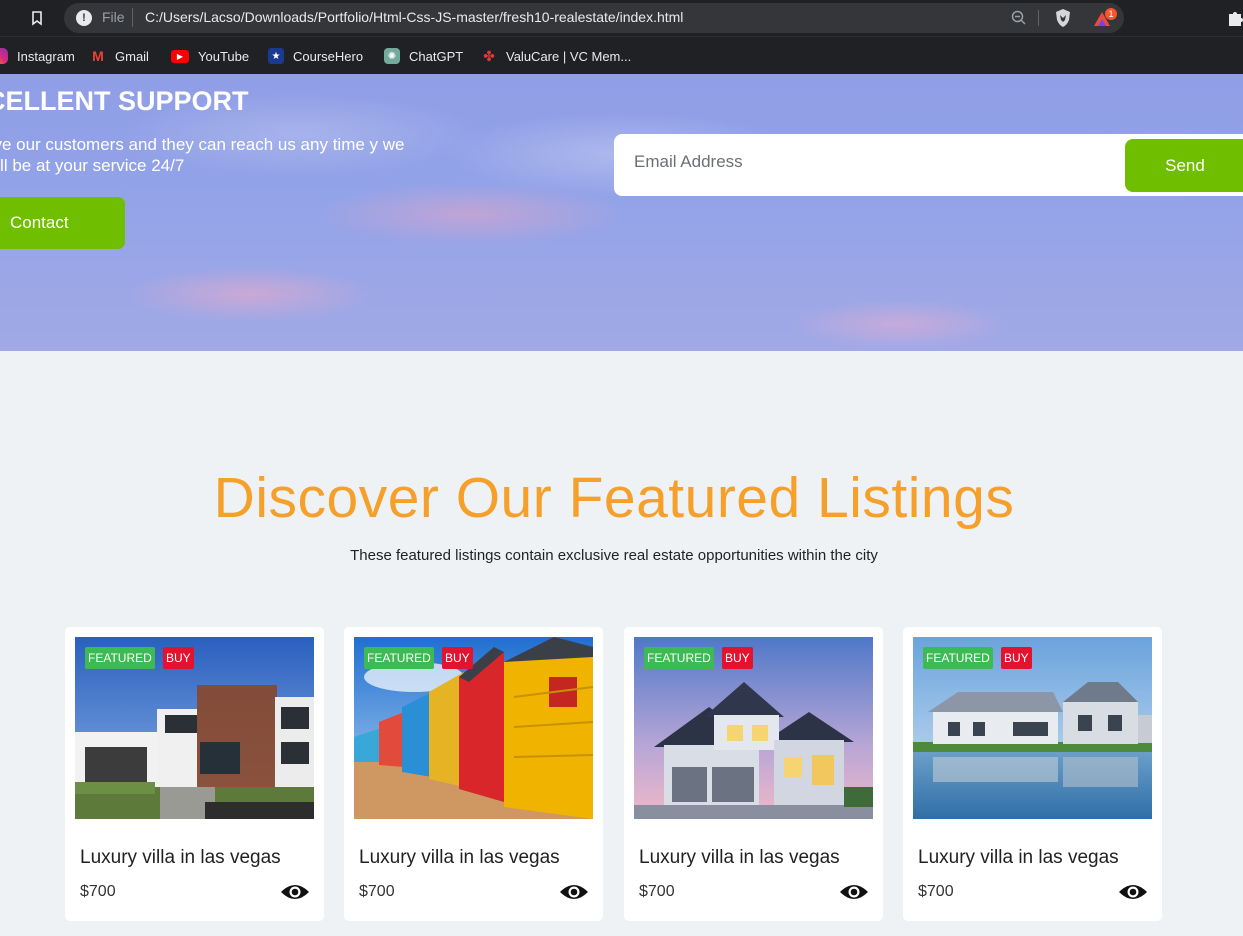 The height and width of the screenshot is (936, 1243). Describe the element at coordinates (113, 17) in the screenshot. I see `file-label: File` at that location.